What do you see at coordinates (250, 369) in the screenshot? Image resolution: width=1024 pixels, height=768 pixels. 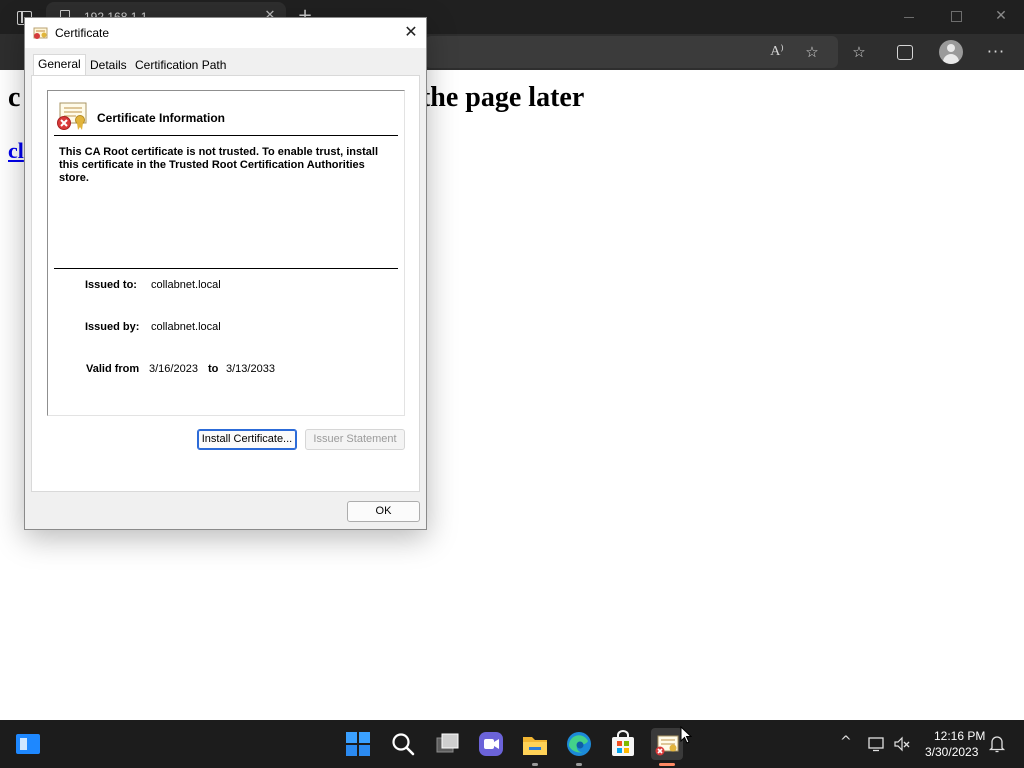 I see `valid-to-value: 3/13/2033` at bounding box center [250, 369].